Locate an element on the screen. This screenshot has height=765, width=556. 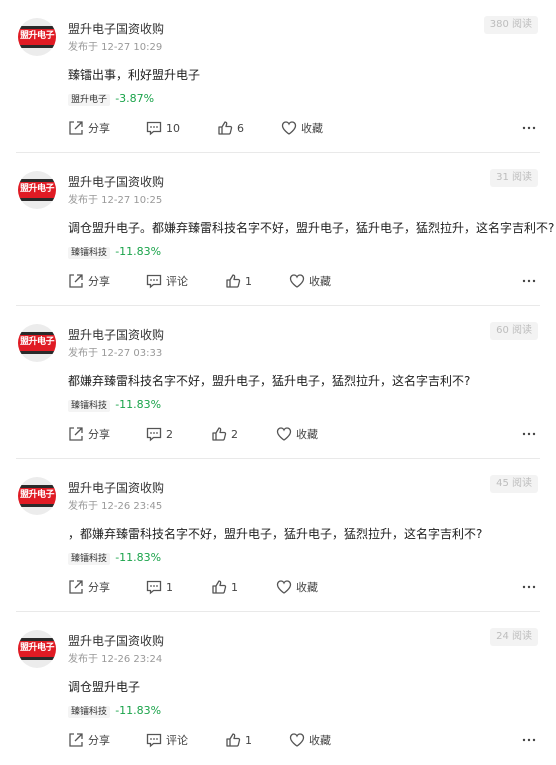
stock-tag: 盟升电子 -3.87% is located at coordinates (111, 99).